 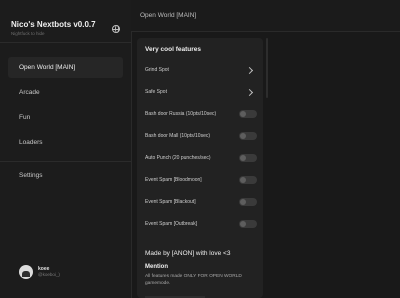 I want to click on sidebar-item-fun: Fun, so click(x=65, y=117).